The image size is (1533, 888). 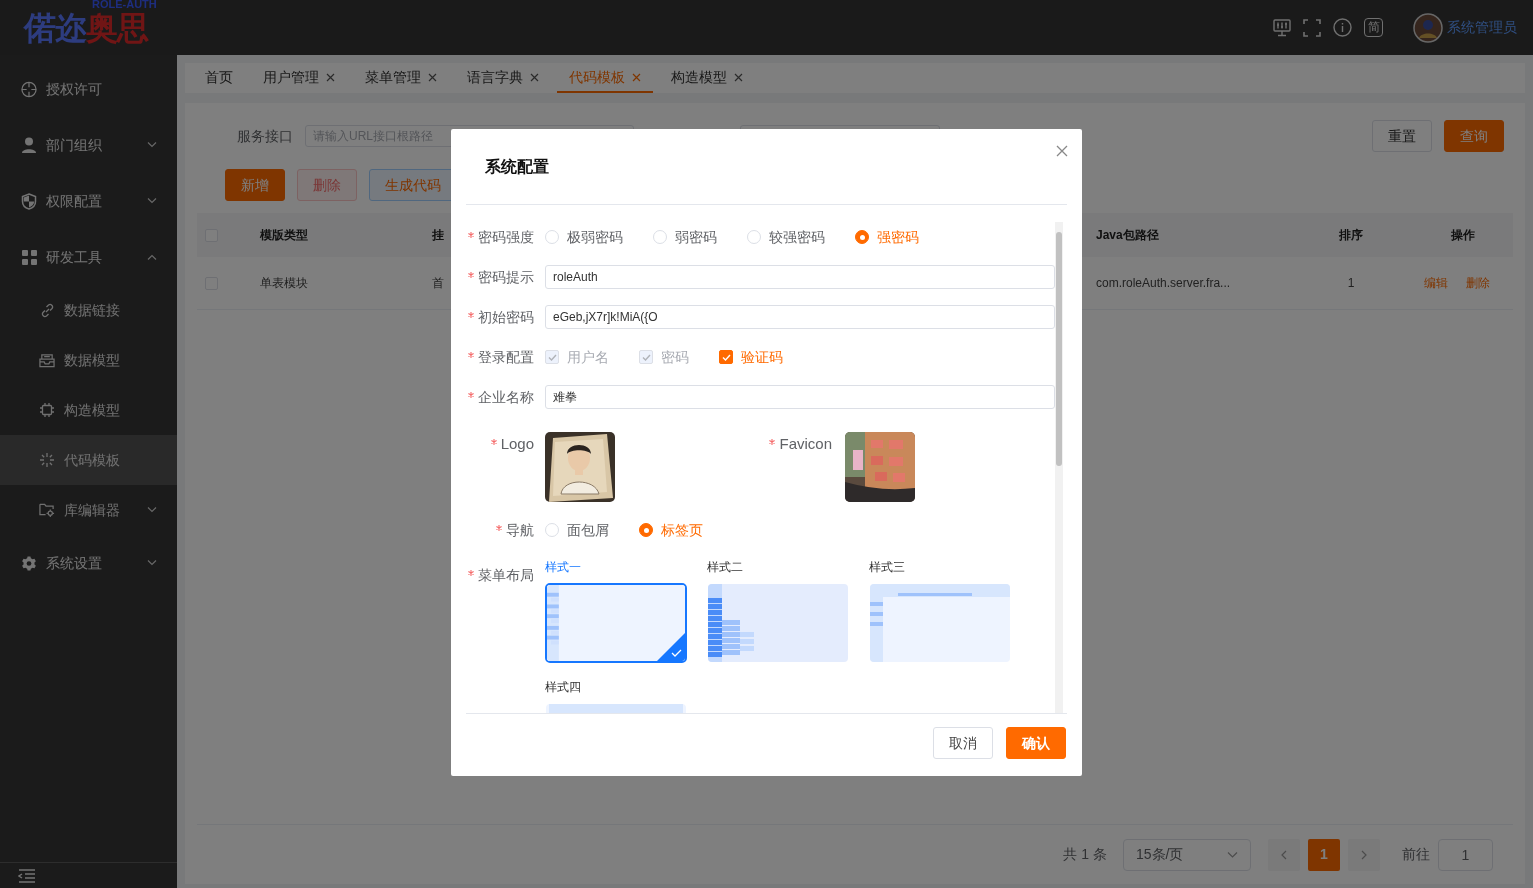 What do you see at coordinates (1462, 235) in the screenshot?
I see `column-header: 操作` at bounding box center [1462, 235].